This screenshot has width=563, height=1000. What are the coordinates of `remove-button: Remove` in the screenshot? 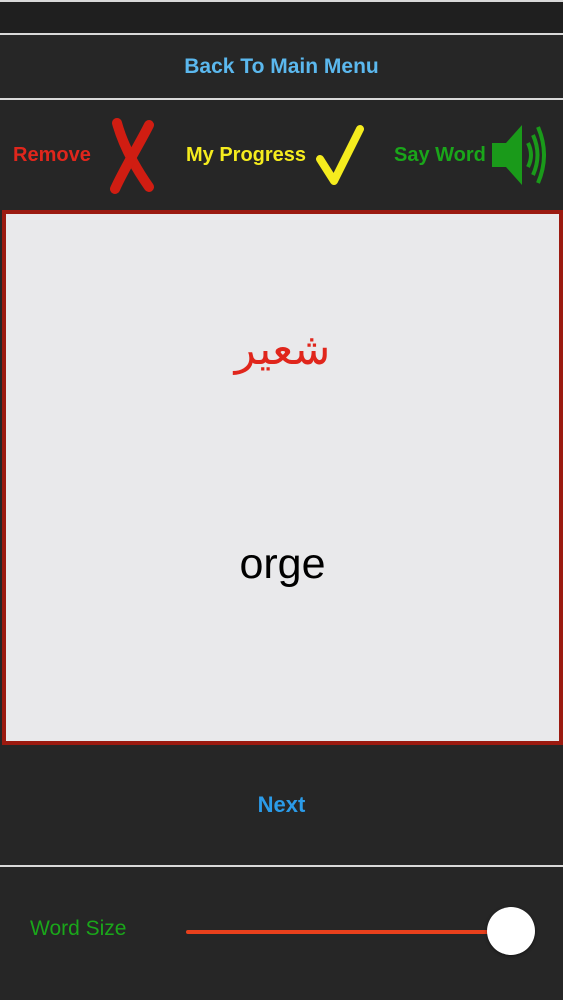 It's located at (85, 155).